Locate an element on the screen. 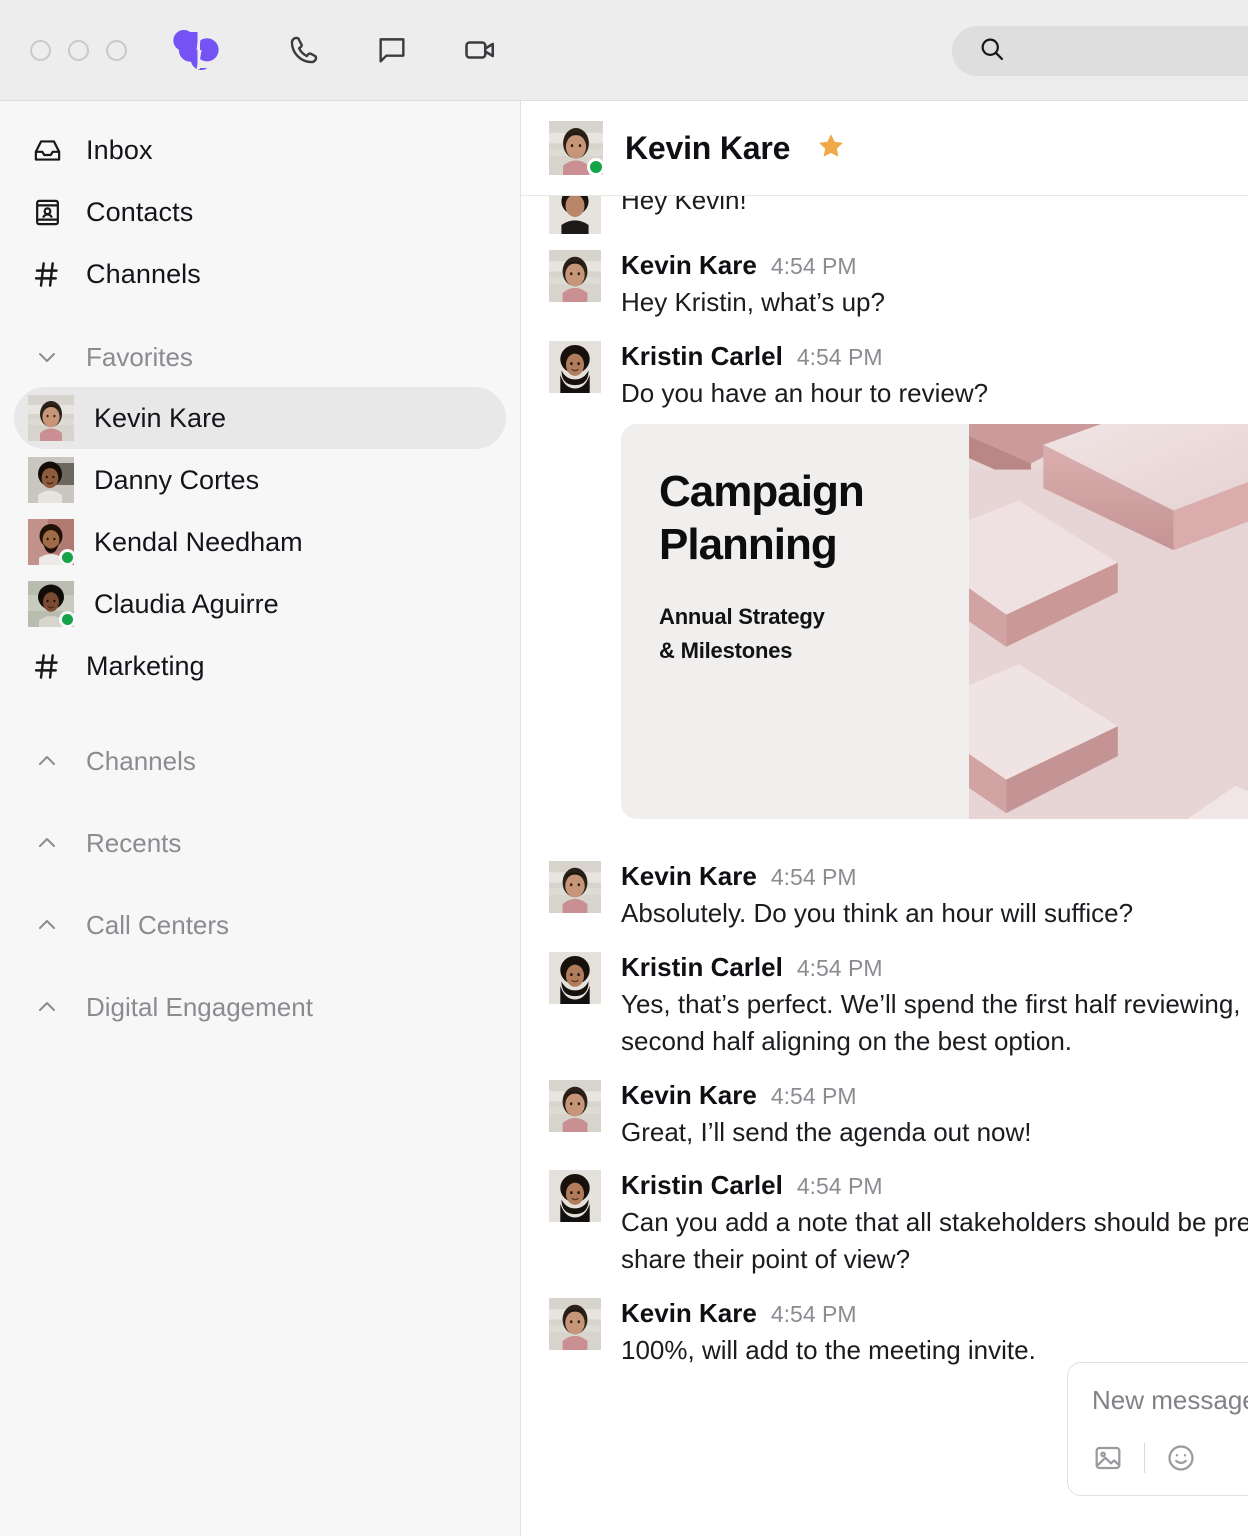 Image resolution: width=1248 pixels, height=1536 pixels. chevron-down-icon is located at coordinates (47, 357).